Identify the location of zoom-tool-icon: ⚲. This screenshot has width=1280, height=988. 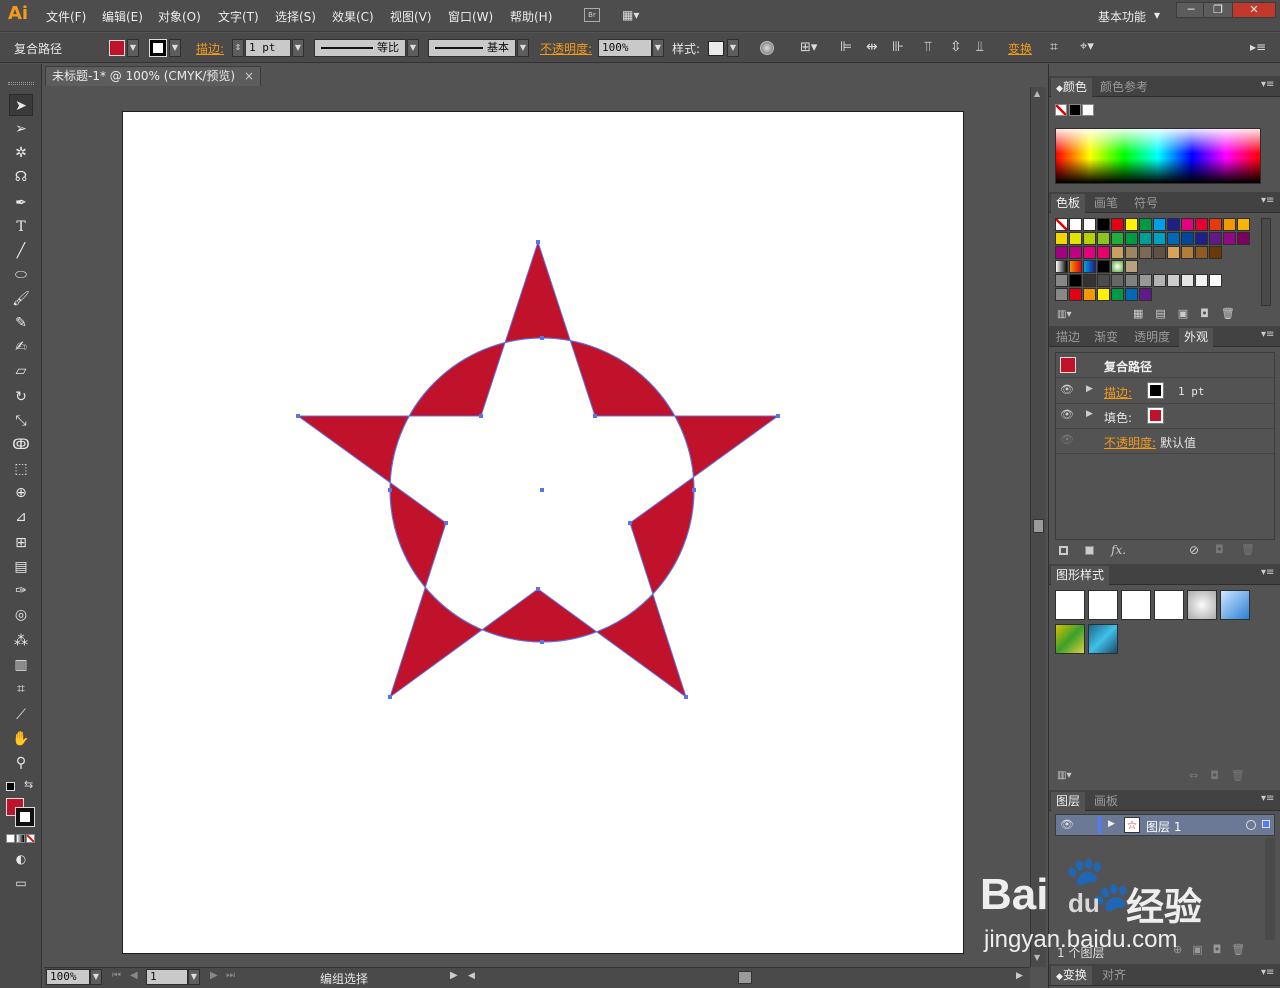
(21, 763).